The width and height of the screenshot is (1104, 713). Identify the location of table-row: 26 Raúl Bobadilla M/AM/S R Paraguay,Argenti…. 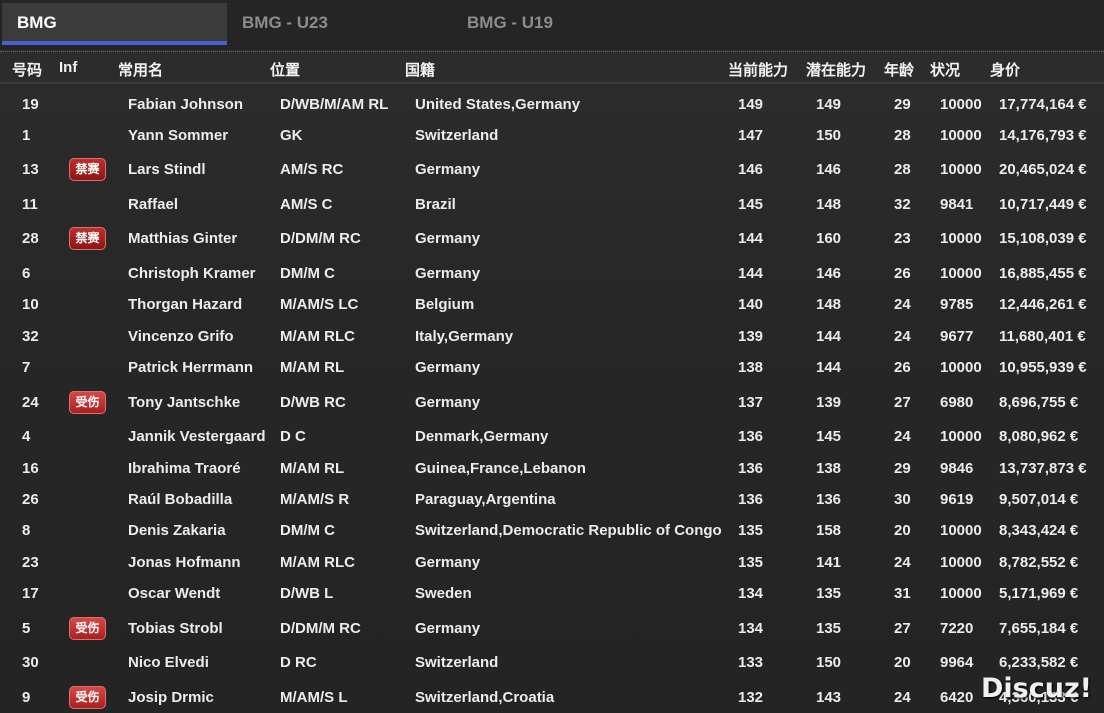
(552, 501).